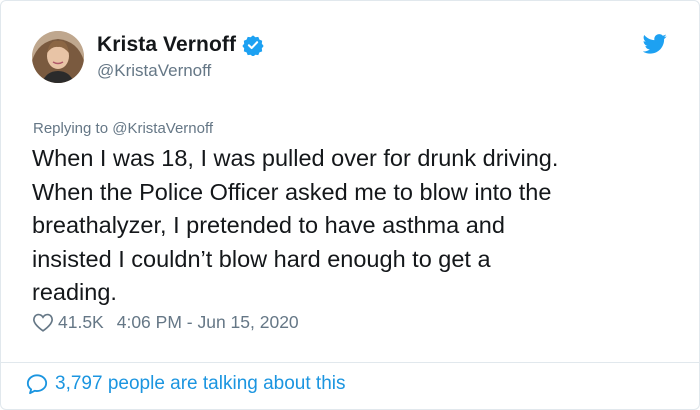 This screenshot has width=700, height=410. I want to click on replying-to-label: Replying to @KristaVernoff, so click(123, 128).